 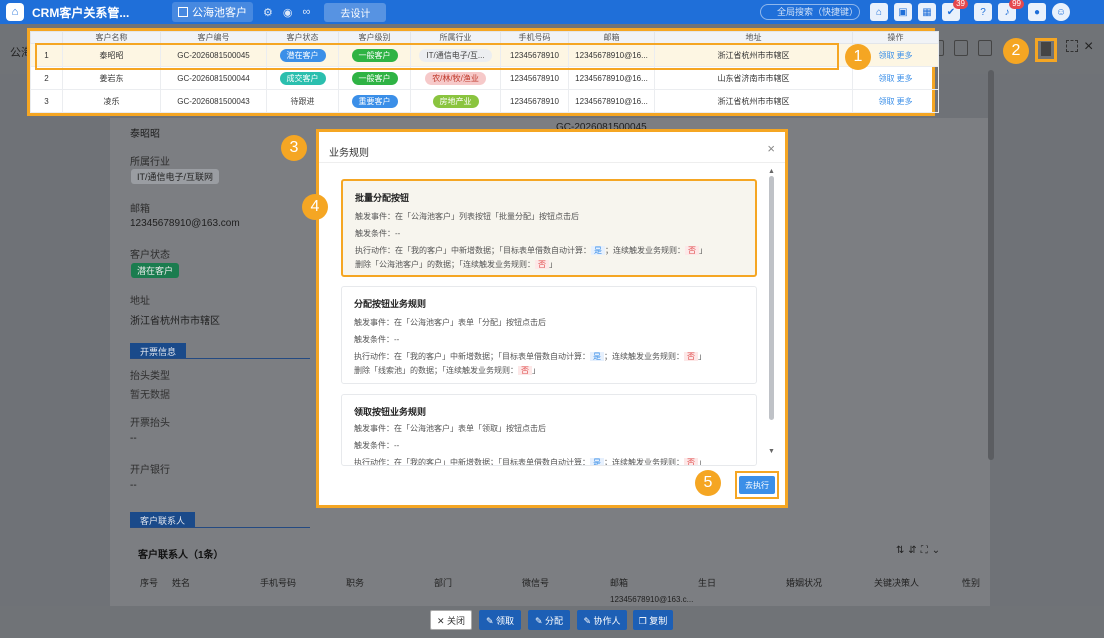 I want to click on copy-button: ❐ 复制, so click(x=653, y=620).